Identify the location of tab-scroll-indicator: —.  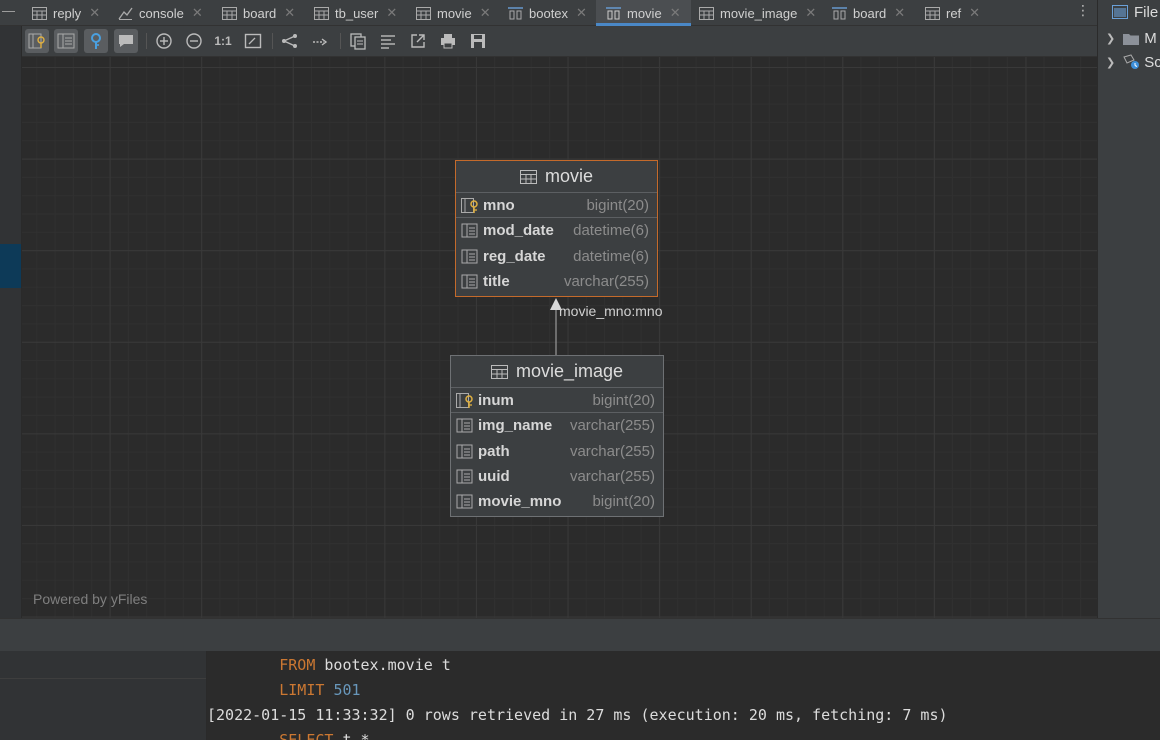
(8, 10).